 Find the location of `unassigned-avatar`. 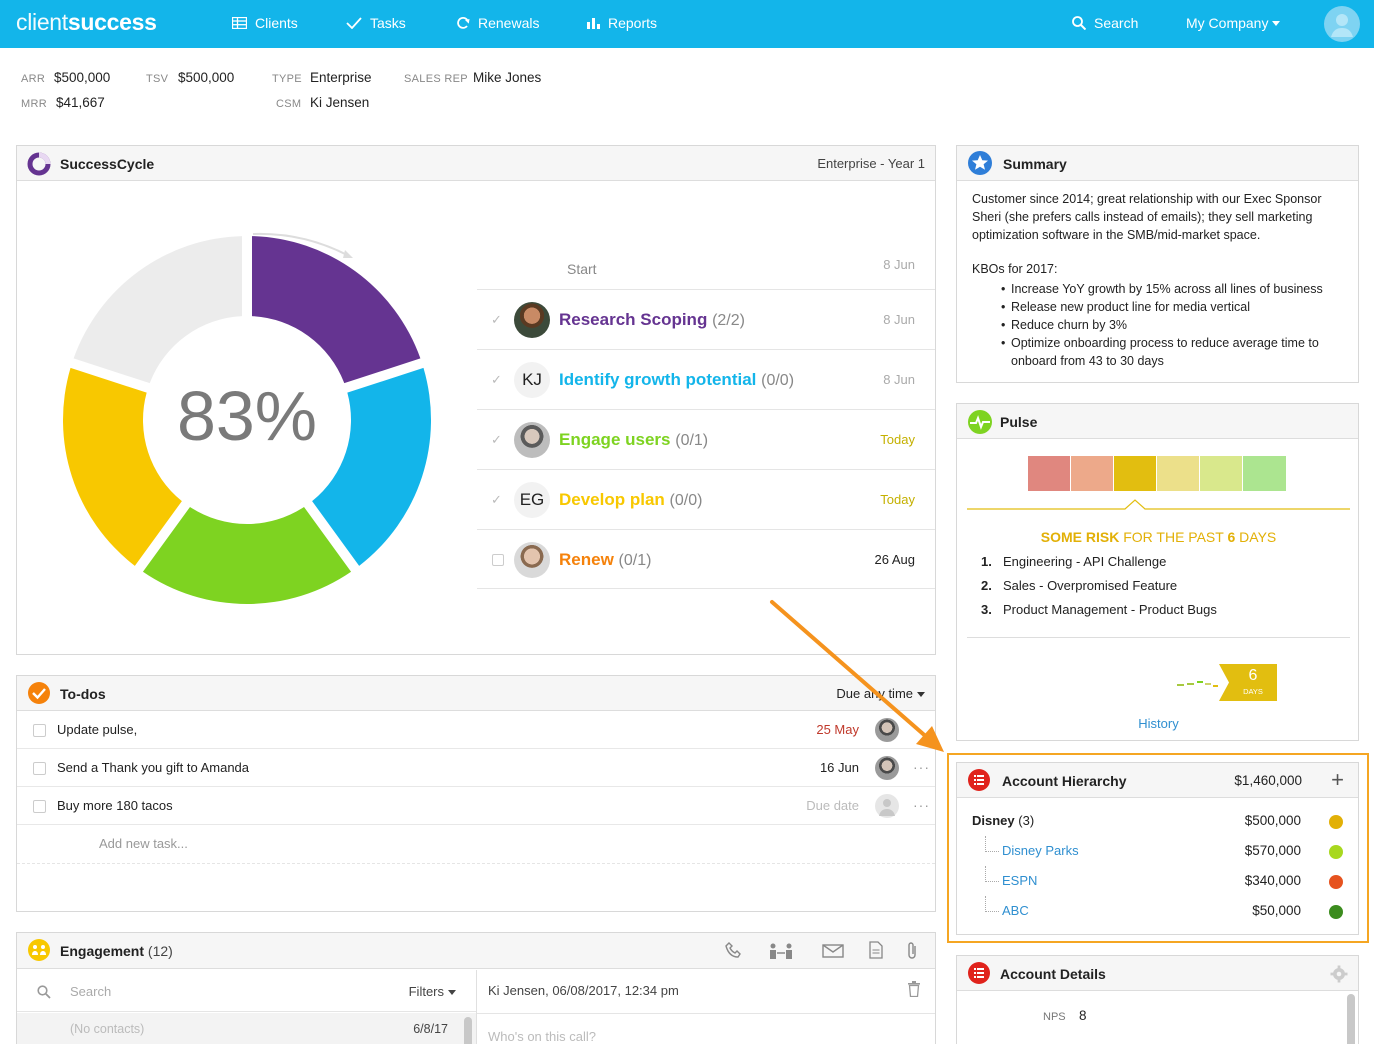

unassigned-avatar is located at coordinates (887, 806).